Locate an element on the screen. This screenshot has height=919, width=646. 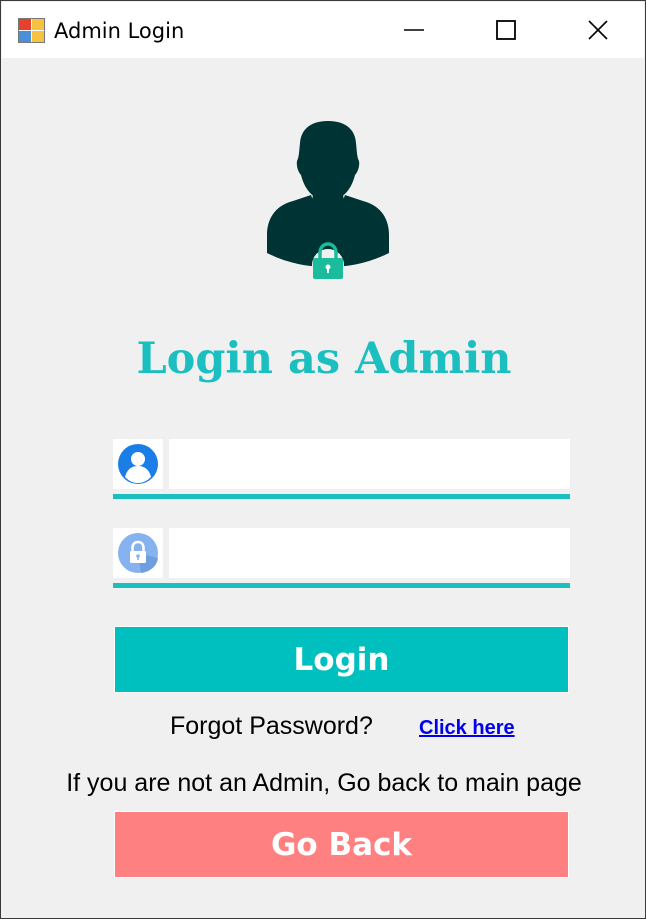
username-icon-box is located at coordinates (138, 464).